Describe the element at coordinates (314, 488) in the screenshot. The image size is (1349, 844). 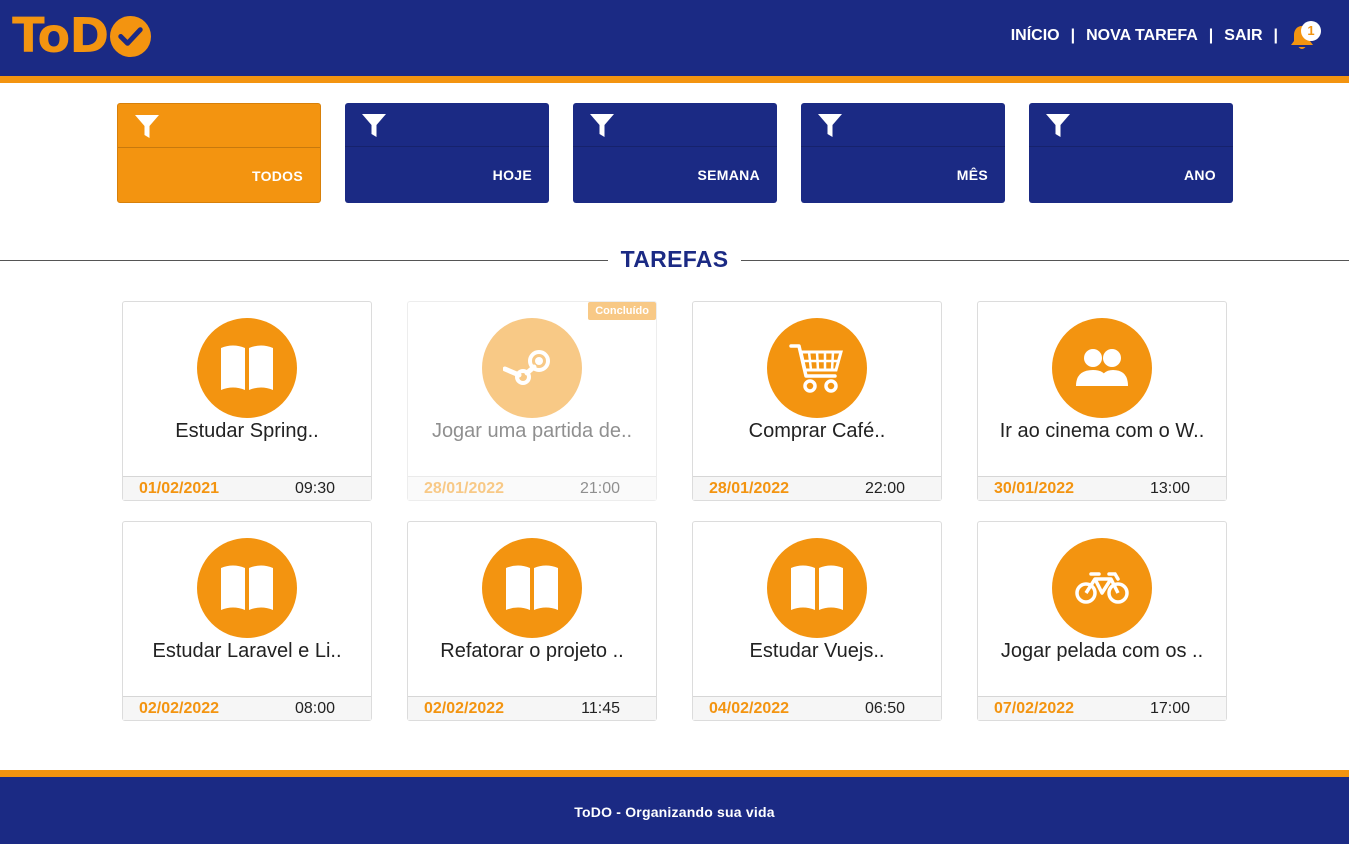
I see `task-time: 09:30` at that location.